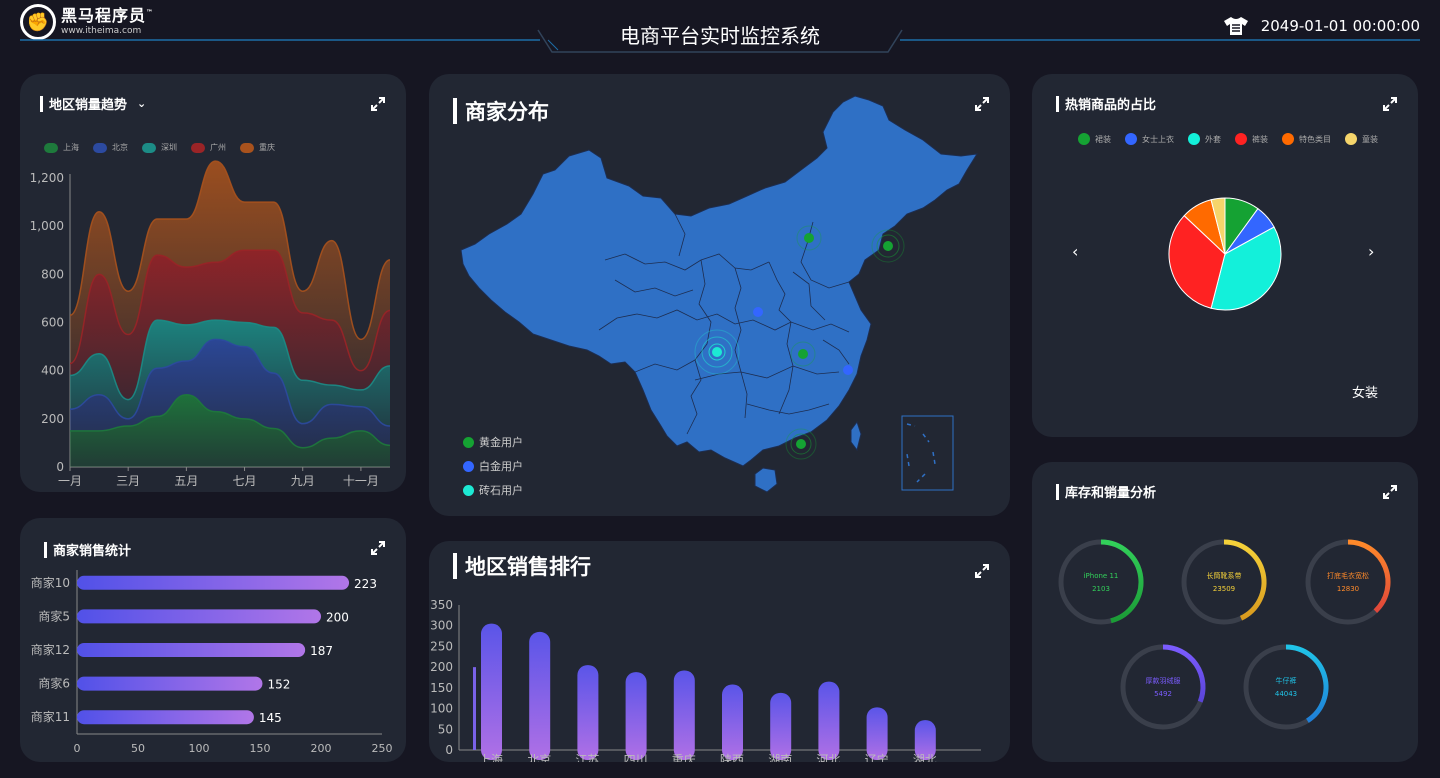  I want to click on x-tick-label: 150, so click(260, 748).